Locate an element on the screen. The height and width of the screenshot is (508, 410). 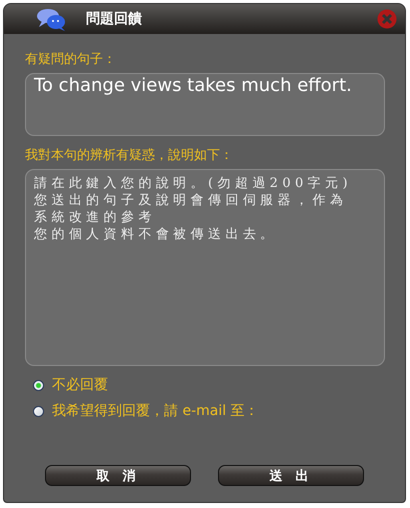
window-title: 問題回饋 is located at coordinates (114, 19).